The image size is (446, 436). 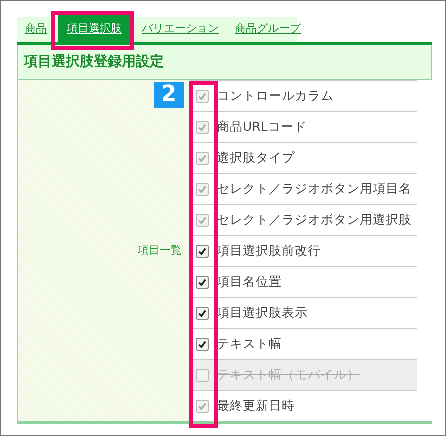 I want to click on section-title: 項目選択肢登録用設定, so click(x=224, y=62).